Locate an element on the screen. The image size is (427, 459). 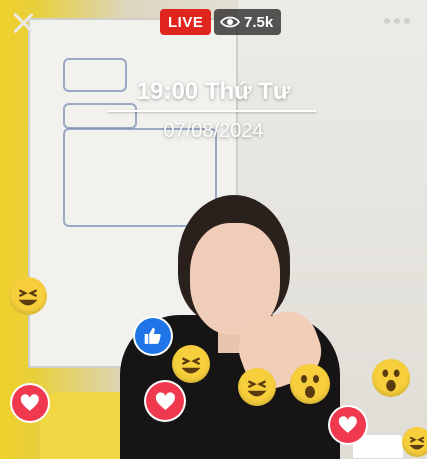
like-icon is located at coordinates (153, 336).